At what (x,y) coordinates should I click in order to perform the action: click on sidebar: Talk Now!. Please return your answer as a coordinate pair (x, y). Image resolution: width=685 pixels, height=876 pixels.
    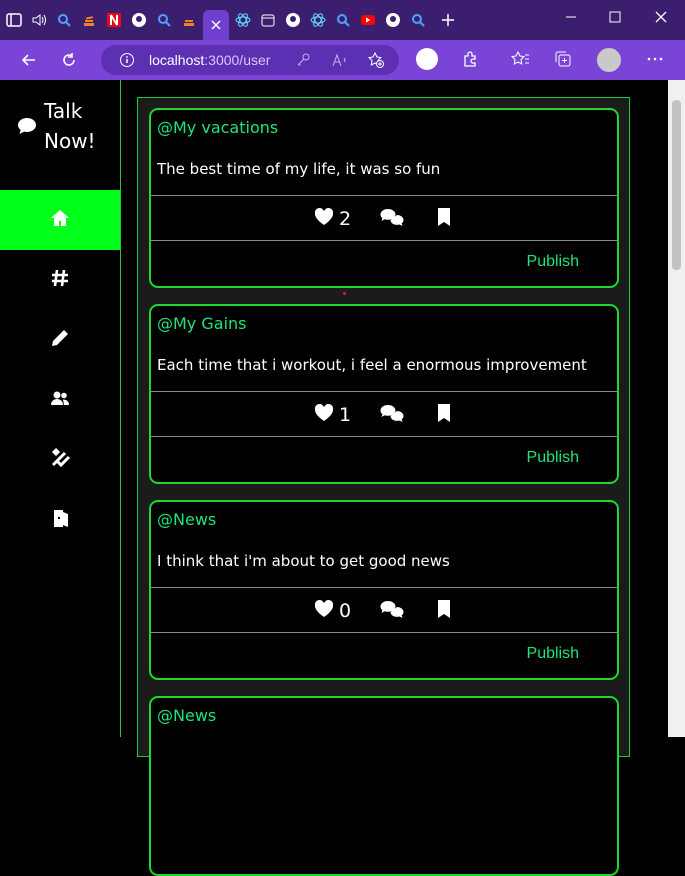
    Looking at the image, I should click on (60, 408).